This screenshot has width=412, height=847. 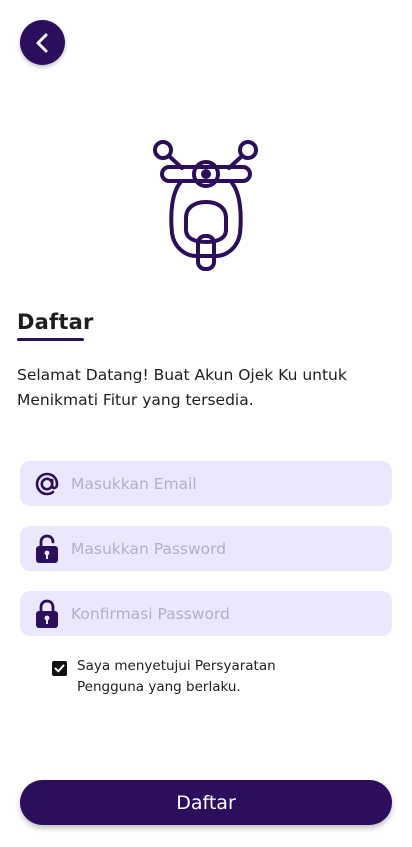 I want to click on email-input, so click(x=221, y=483).